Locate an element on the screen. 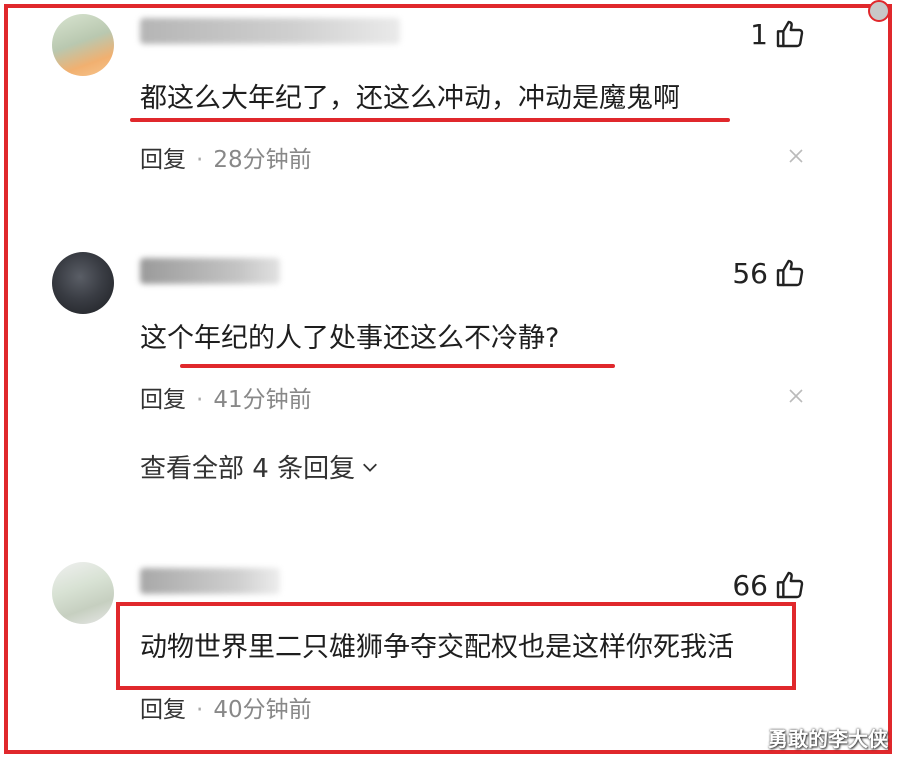 The height and width of the screenshot is (760, 898). comment-text: 动物世界里二只雄狮争夺交配权也是这样你死我活 is located at coordinates (437, 647).